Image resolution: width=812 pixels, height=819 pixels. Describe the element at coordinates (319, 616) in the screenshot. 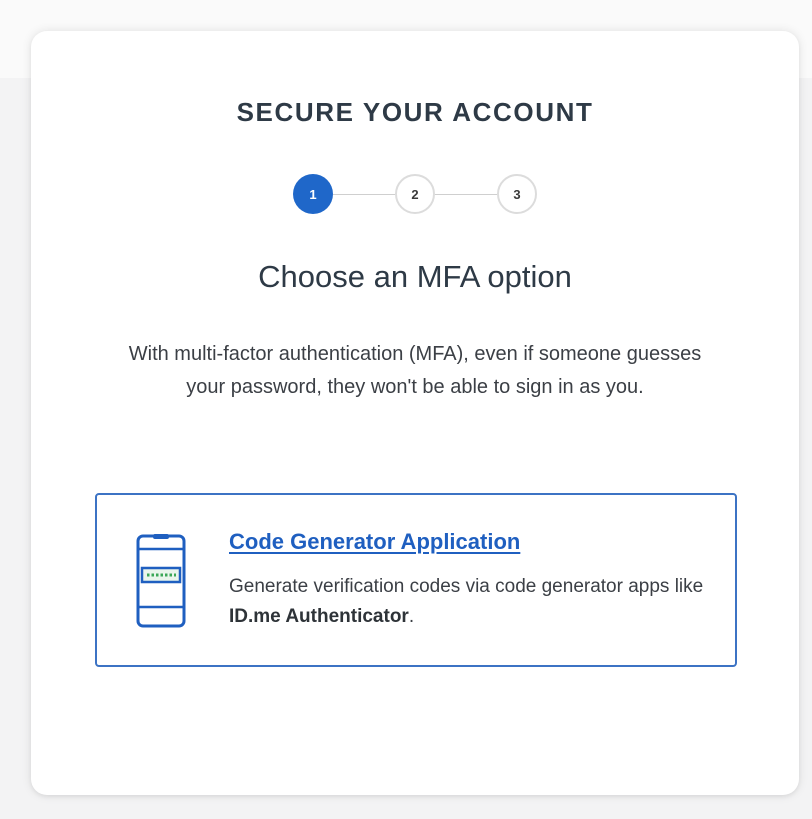

I see `authenticator-app-name: ID.me Authenticator` at that location.